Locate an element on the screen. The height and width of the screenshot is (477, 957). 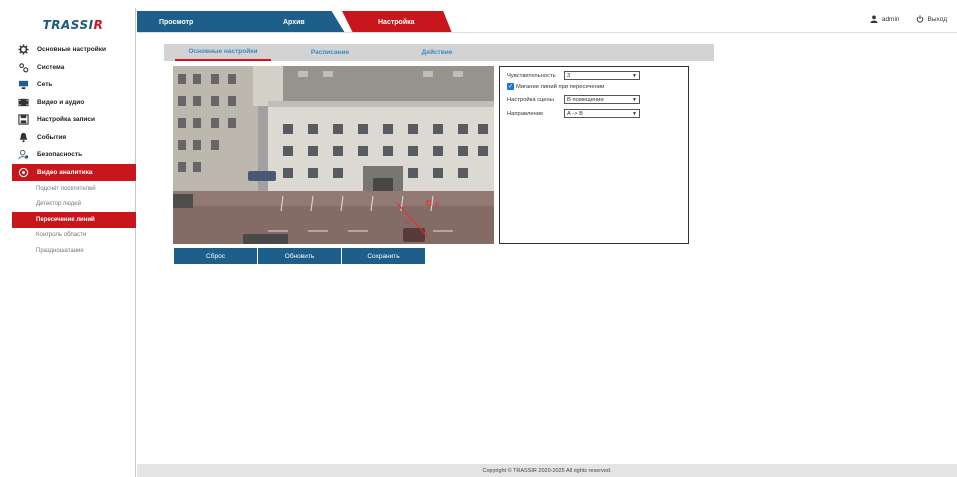
direction-label: Направление is located at coordinates (525, 113).